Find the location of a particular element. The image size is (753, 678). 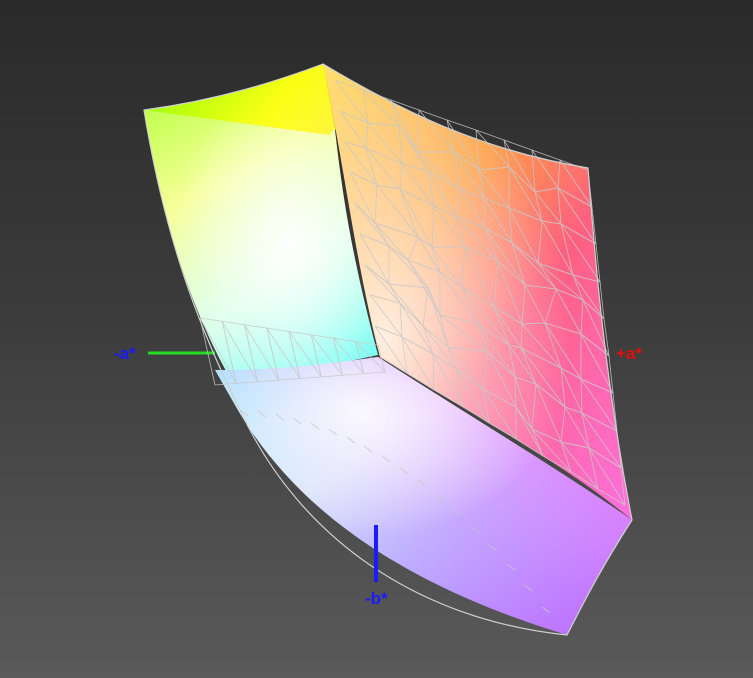

neg-b-axis-label: -b* is located at coordinates (376, 598).